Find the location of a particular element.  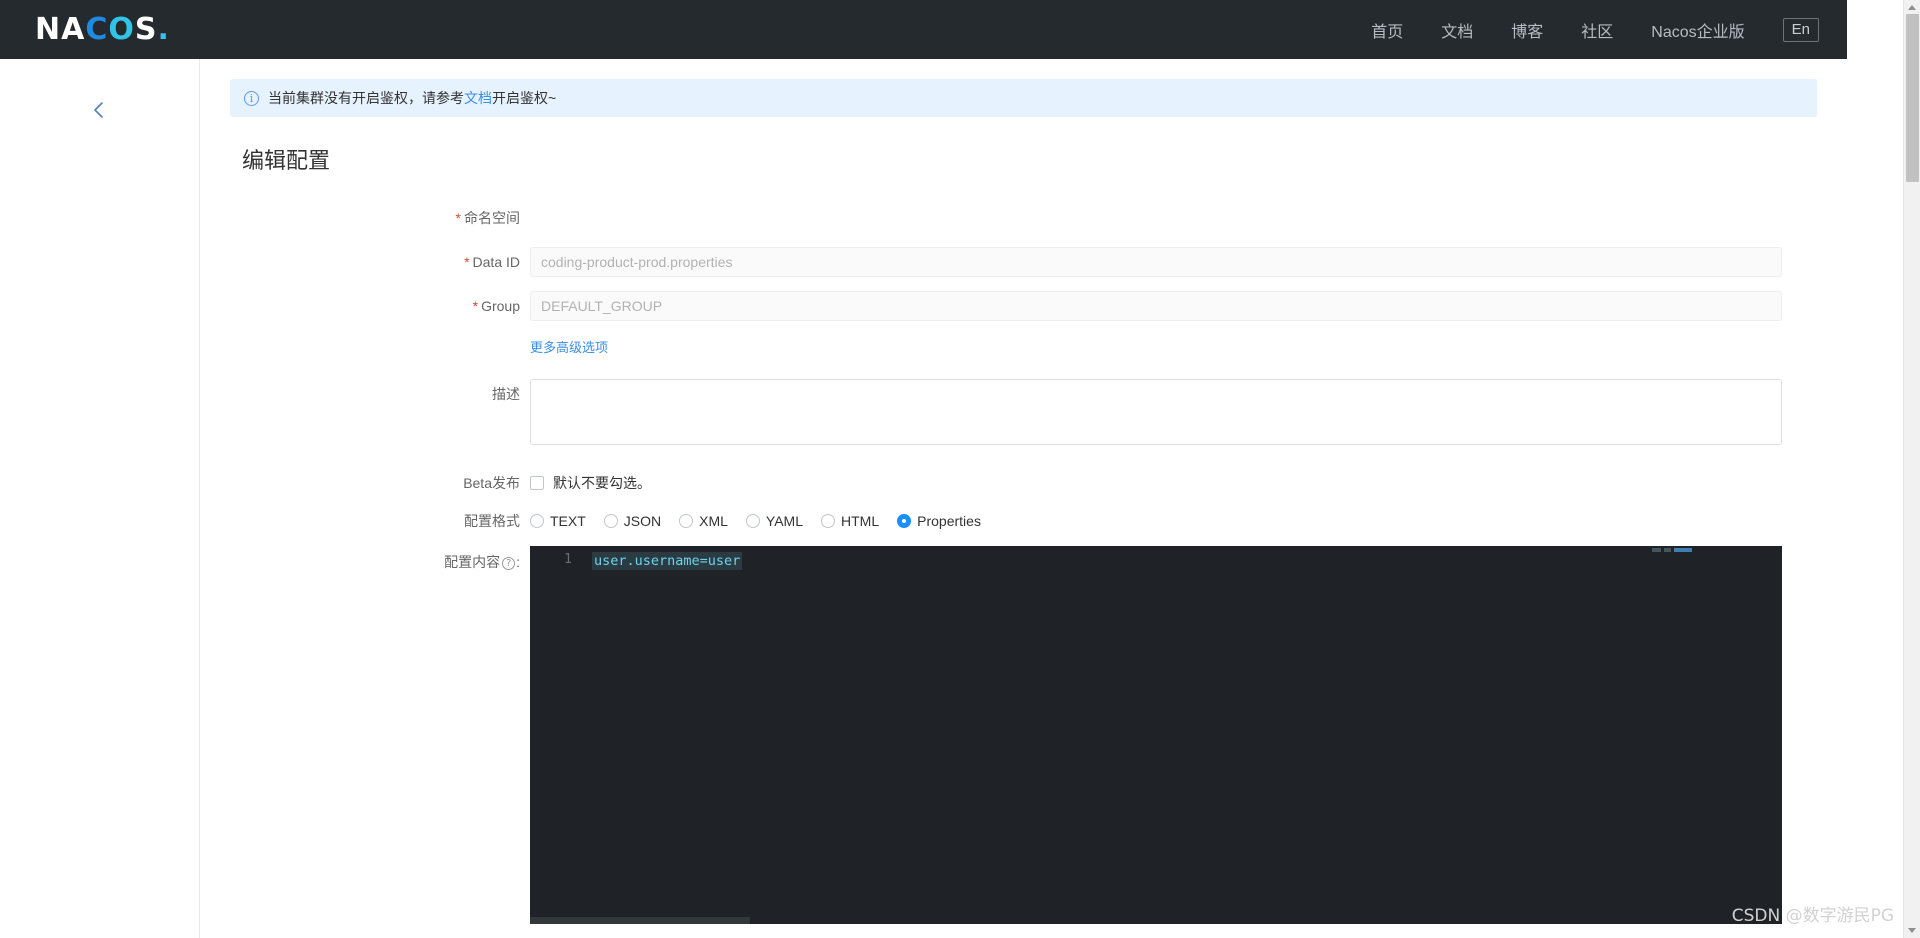

config-format-radio-group: TEXT JSON XML YAML HTML Properties is located at coordinates (1156, 521).